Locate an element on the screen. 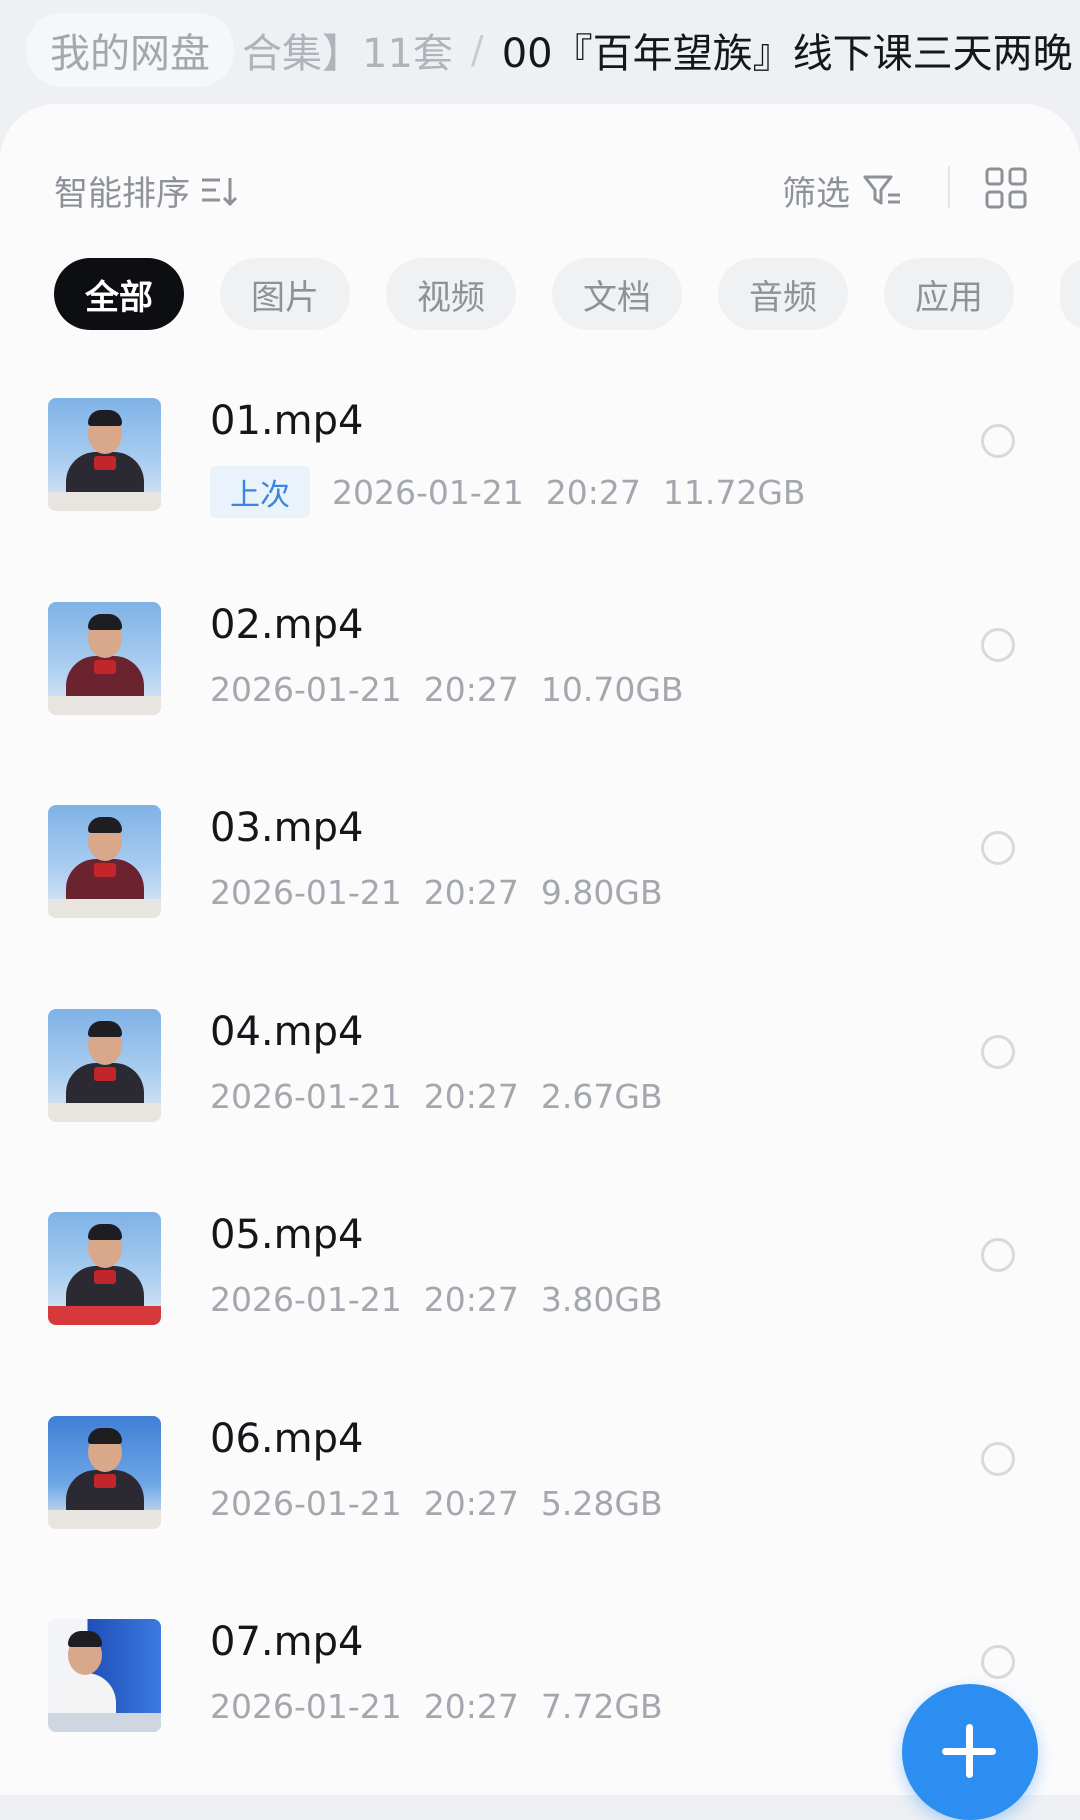 Image resolution: width=1080 pixels, height=1820 pixels. file-size: 7.72GB is located at coordinates (601, 1706).